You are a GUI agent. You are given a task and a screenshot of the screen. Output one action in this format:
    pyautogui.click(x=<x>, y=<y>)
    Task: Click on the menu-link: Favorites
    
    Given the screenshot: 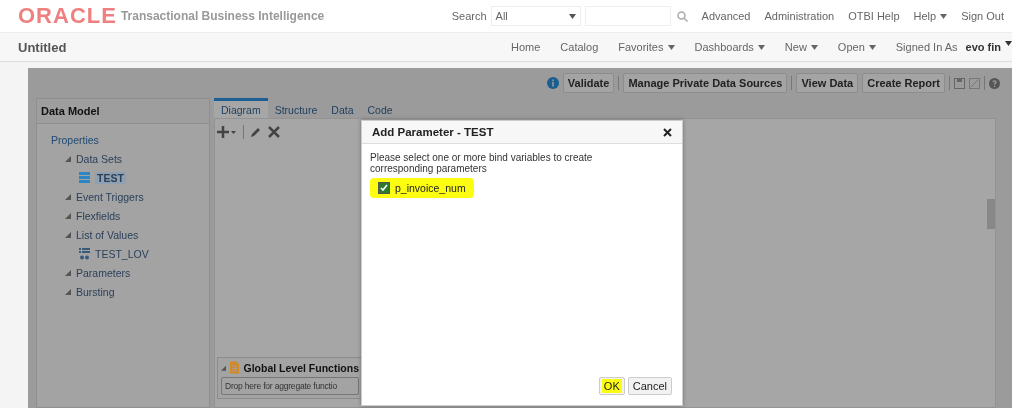 What is the action you would take?
    pyautogui.click(x=646, y=47)
    